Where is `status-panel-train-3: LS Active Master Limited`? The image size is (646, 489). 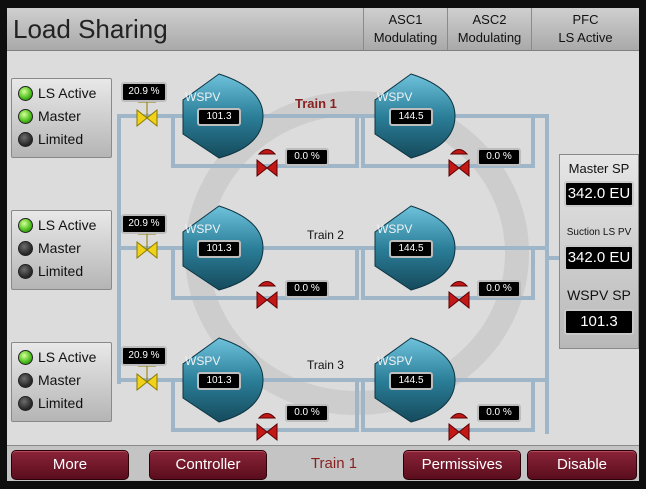
status-panel-train-3: LS Active Master Limited is located at coordinates (61, 382).